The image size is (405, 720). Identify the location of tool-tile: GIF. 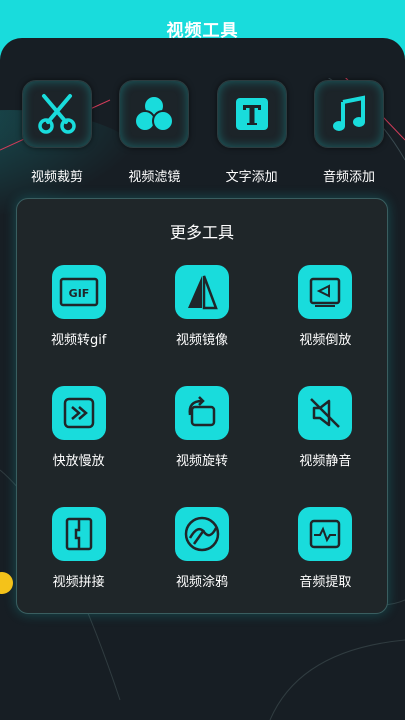
(78, 292).